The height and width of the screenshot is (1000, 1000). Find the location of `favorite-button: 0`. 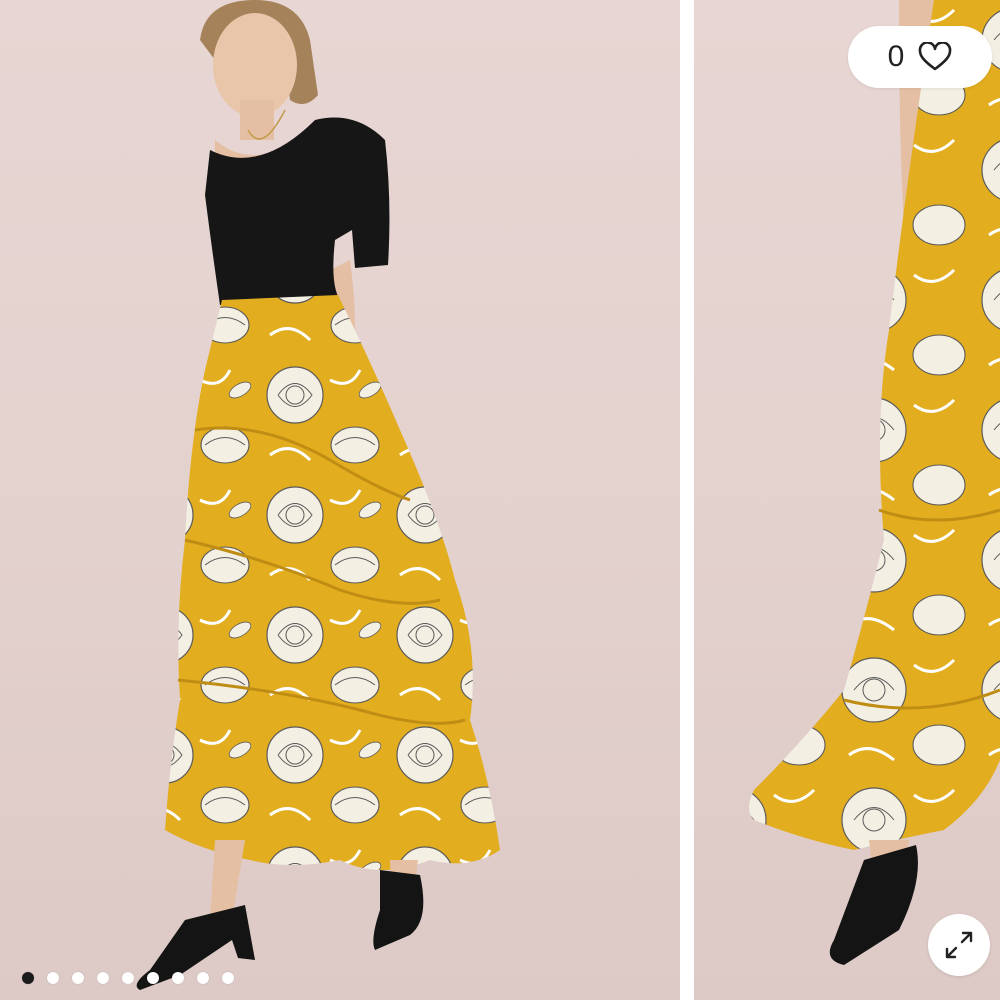

favorite-button: 0 is located at coordinates (920, 57).